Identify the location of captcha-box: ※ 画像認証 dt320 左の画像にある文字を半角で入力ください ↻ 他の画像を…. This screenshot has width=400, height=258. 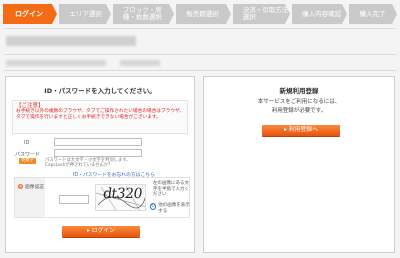
(102, 197).